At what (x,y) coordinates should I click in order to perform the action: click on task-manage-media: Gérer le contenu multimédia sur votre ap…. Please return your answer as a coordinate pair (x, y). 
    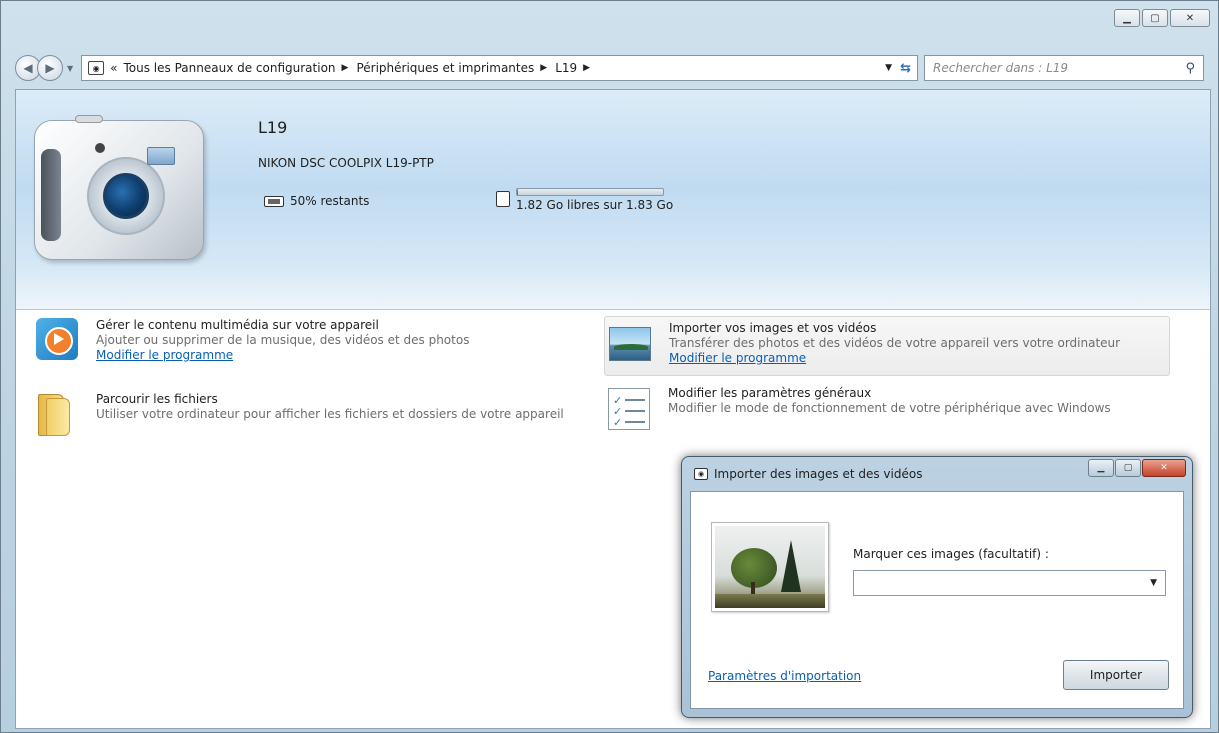
    Looking at the image, I should click on (321, 345).